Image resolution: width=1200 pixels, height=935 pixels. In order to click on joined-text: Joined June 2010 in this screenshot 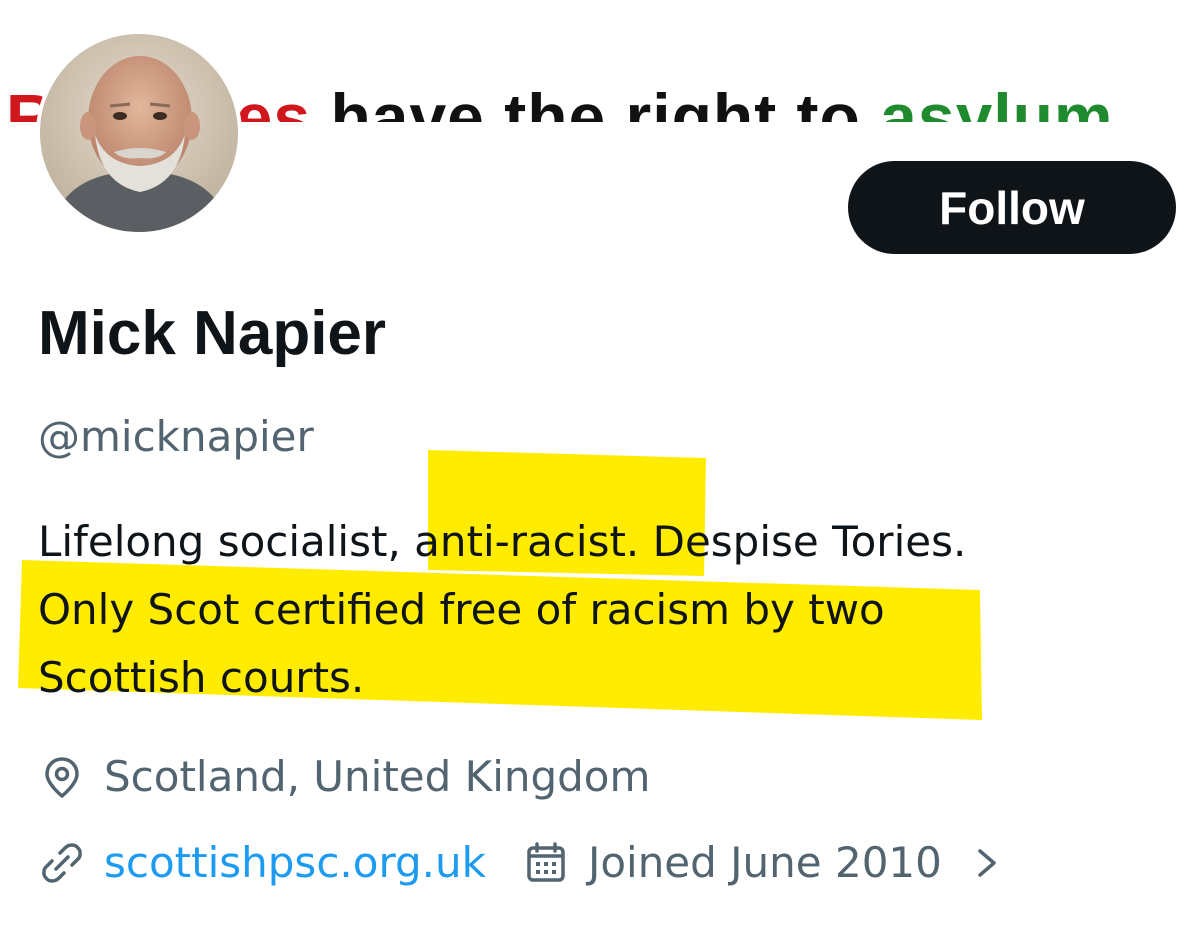, I will do `click(764, 862)`.